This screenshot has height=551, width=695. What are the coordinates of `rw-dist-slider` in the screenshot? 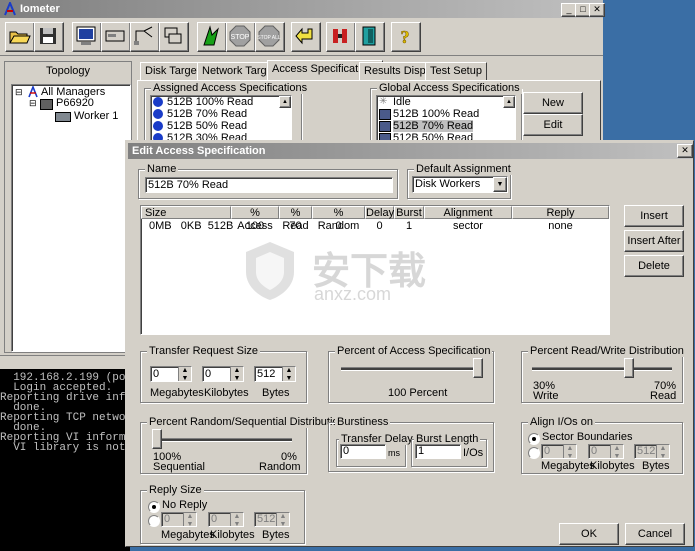 It's located at (602, 369).